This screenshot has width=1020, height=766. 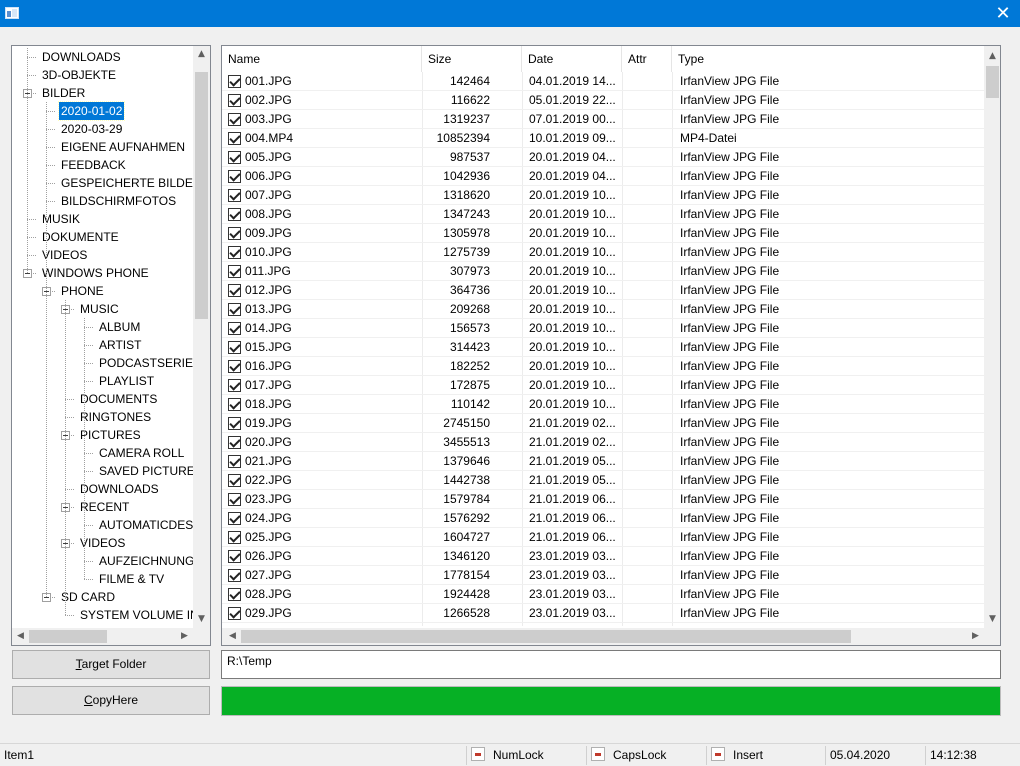 I want to click on tree-item: ARTIST, so click(x=102, y=345).